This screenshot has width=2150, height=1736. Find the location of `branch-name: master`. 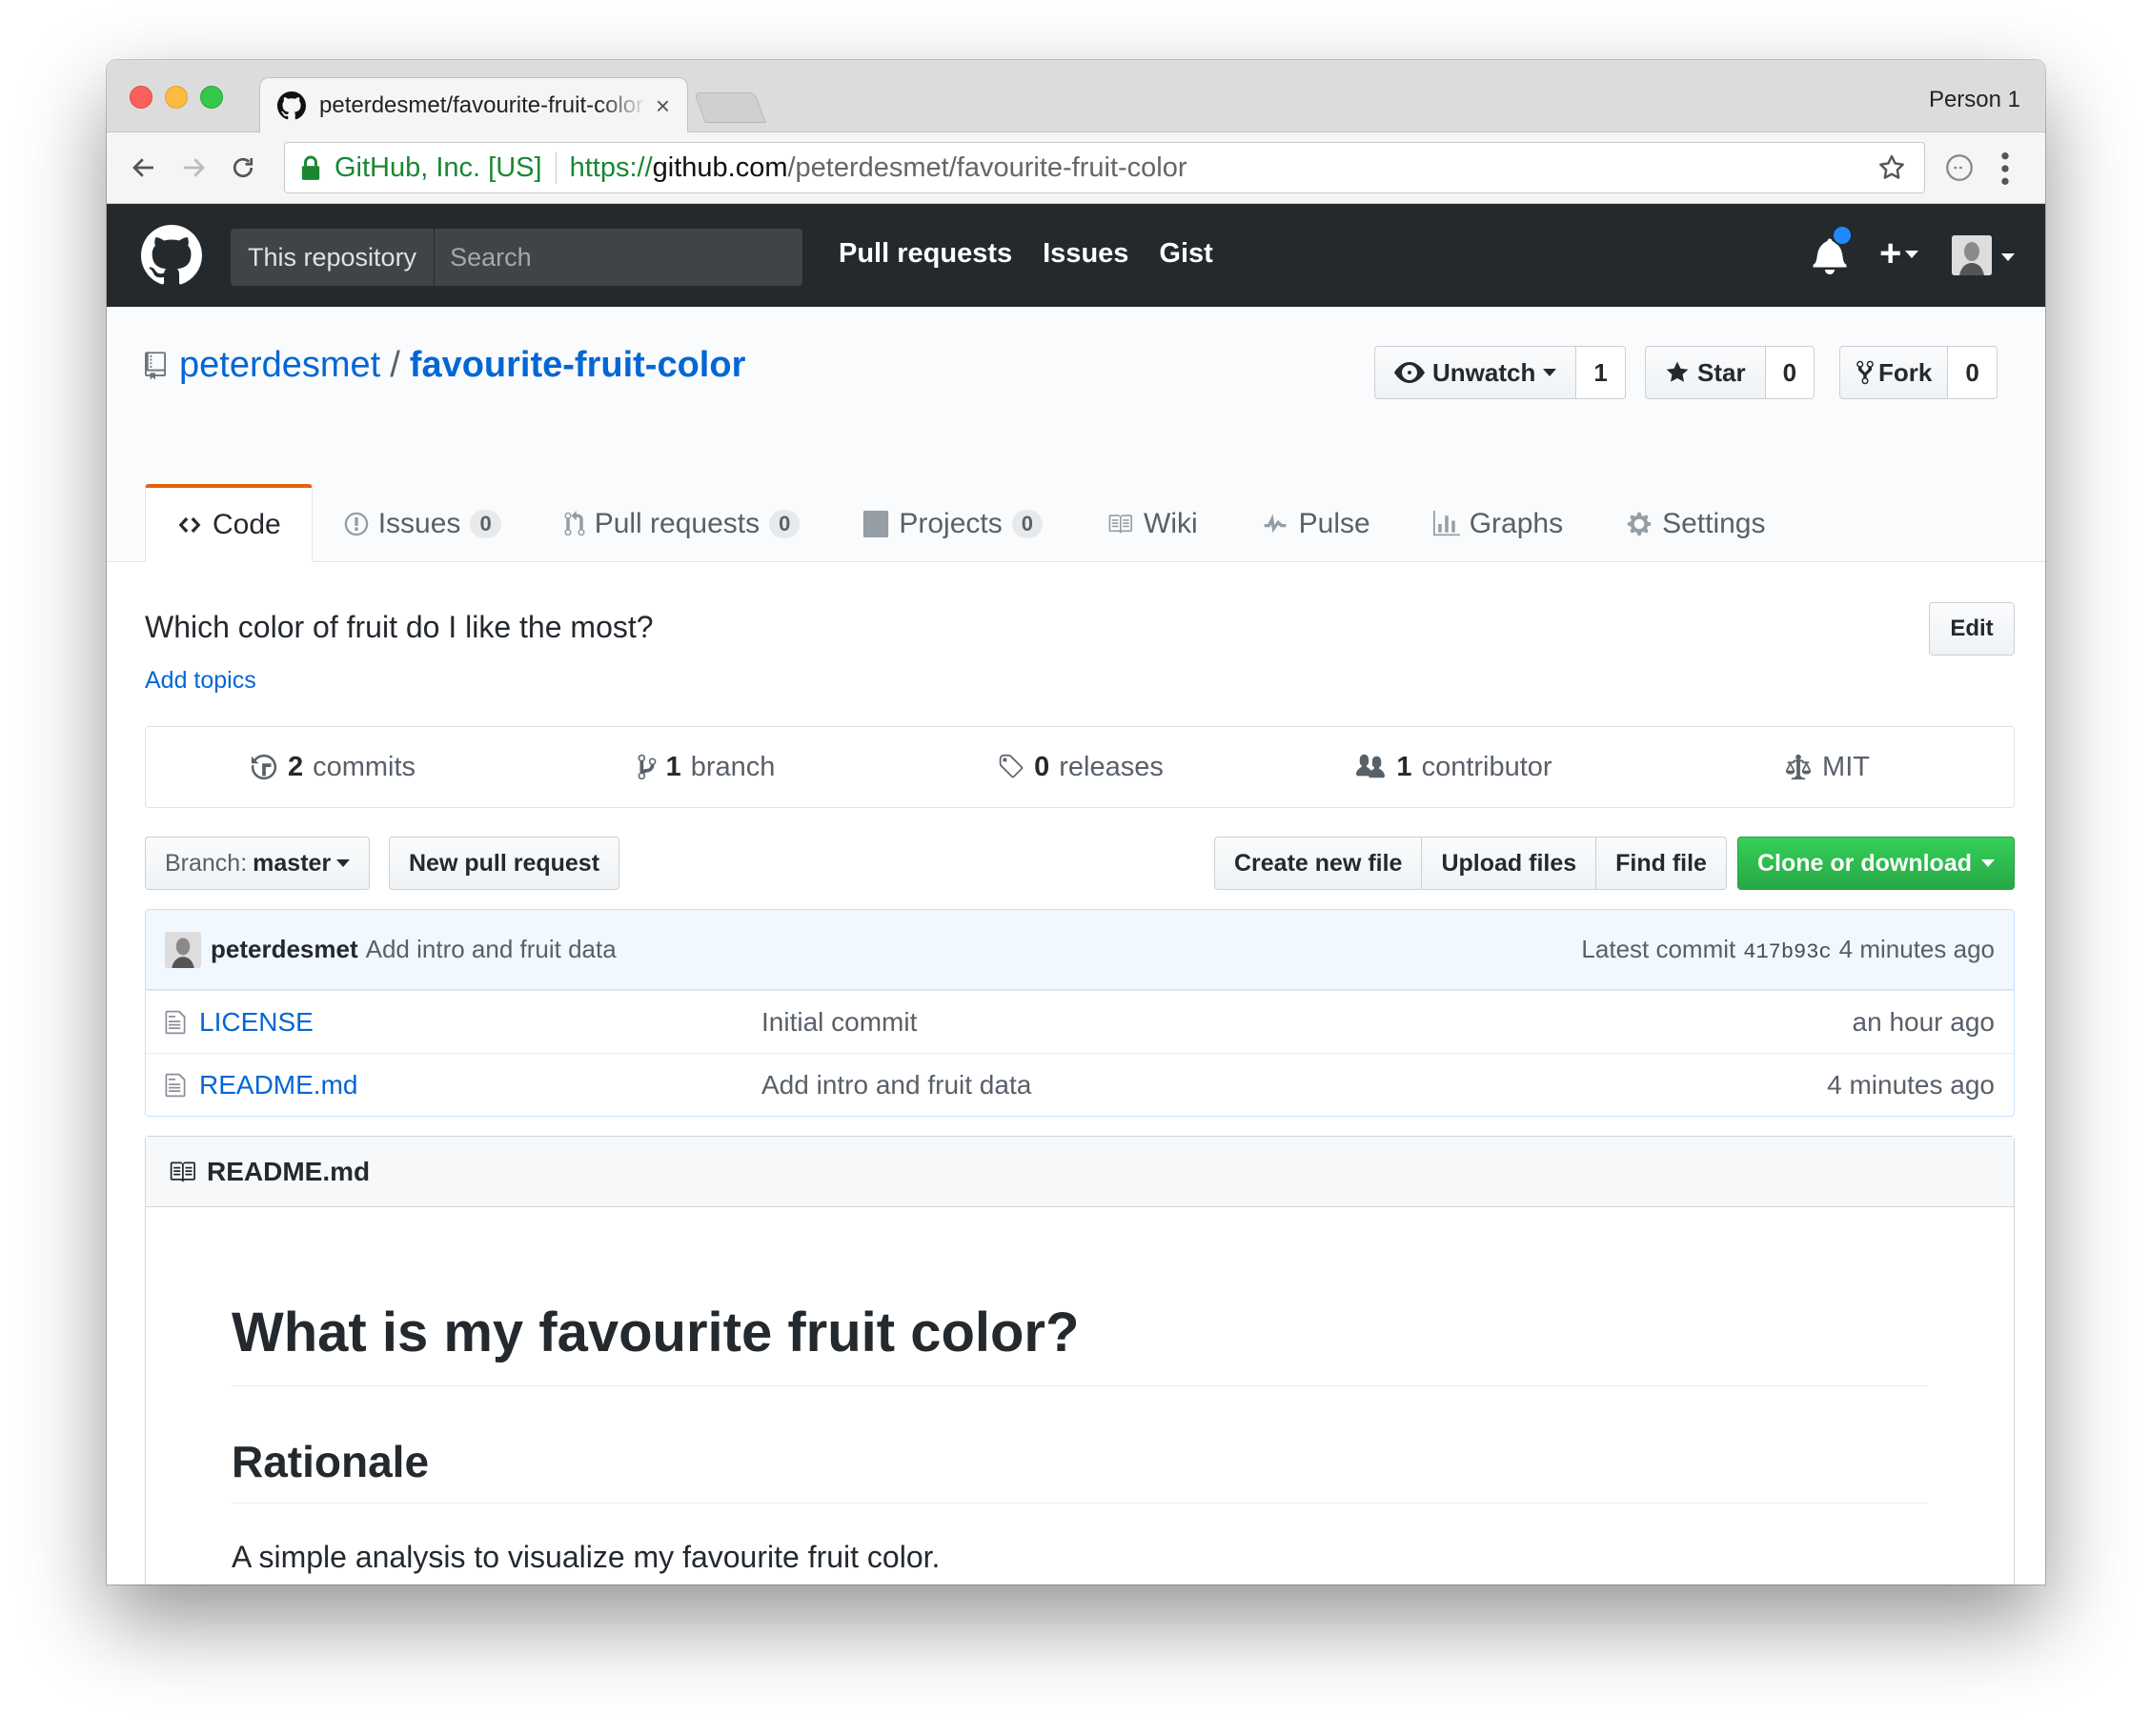

branch-name: master is located at coordinates (292, 863).